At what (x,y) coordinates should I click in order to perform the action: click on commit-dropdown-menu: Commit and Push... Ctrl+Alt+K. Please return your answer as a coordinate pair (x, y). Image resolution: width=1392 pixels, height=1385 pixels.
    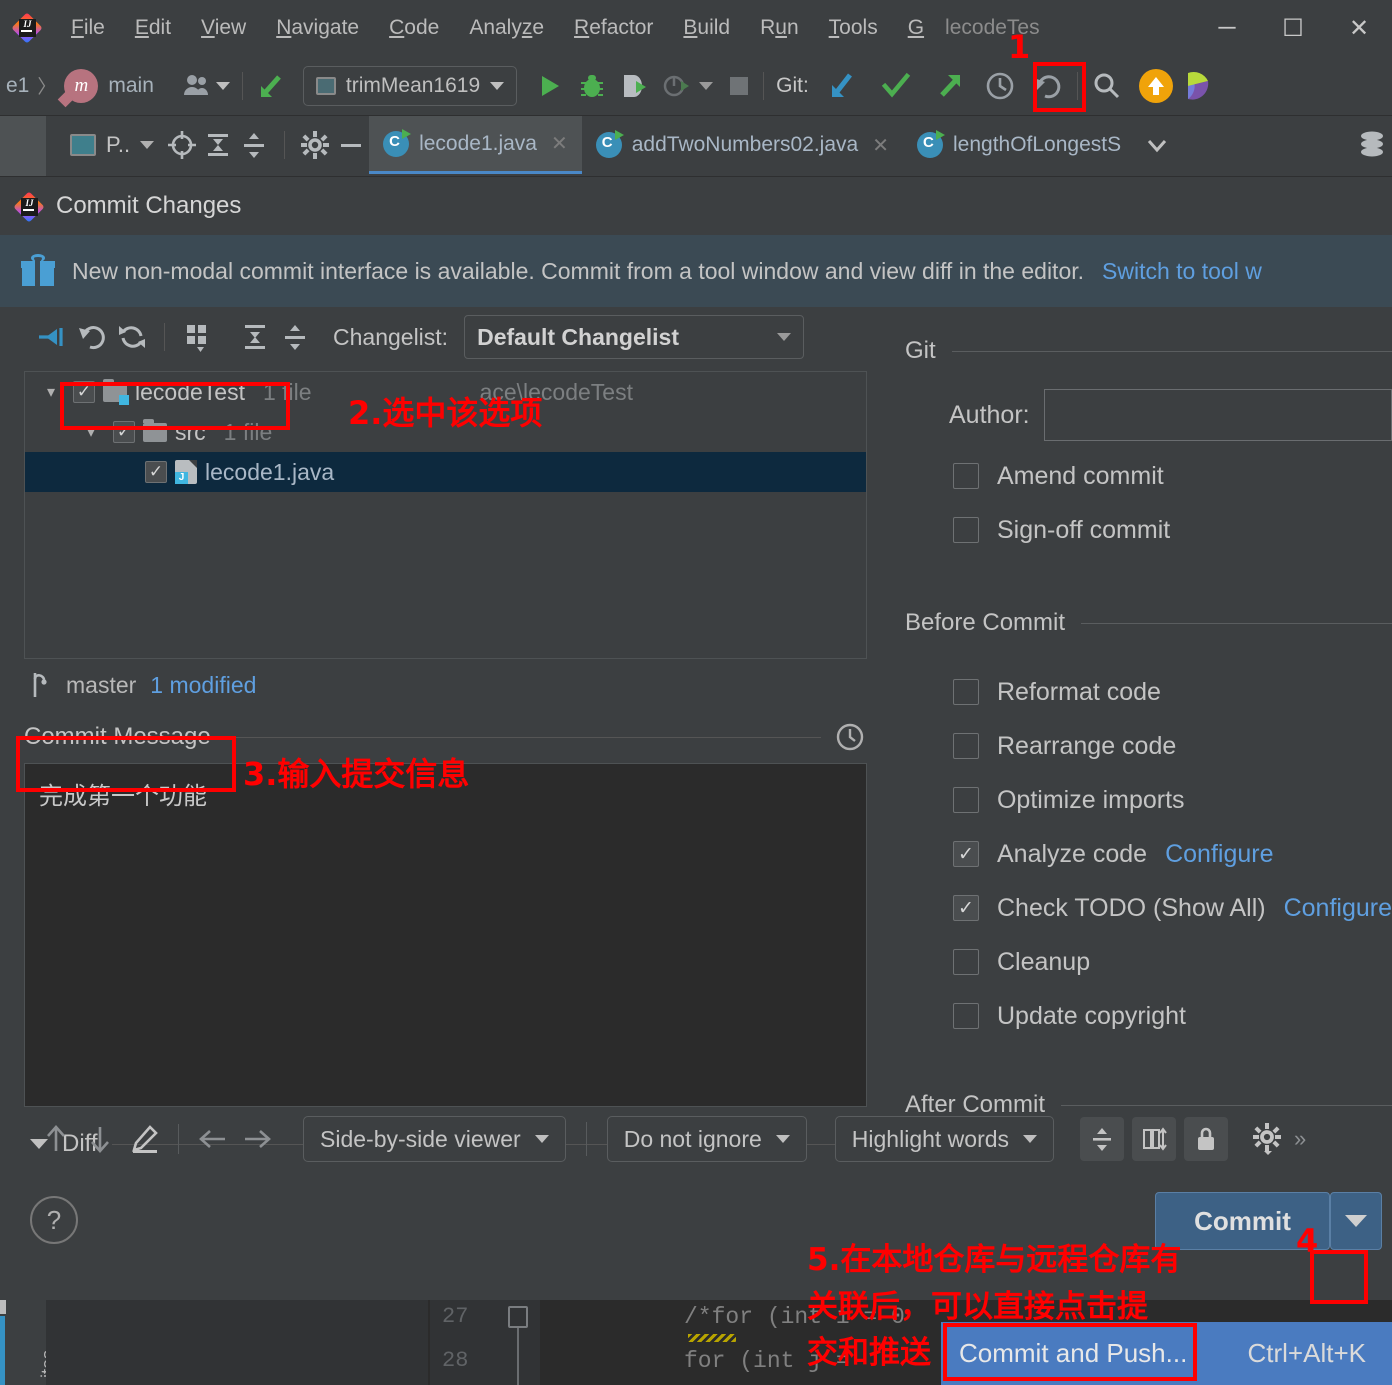
    Looking at the image, I should click on (1166, 1353).